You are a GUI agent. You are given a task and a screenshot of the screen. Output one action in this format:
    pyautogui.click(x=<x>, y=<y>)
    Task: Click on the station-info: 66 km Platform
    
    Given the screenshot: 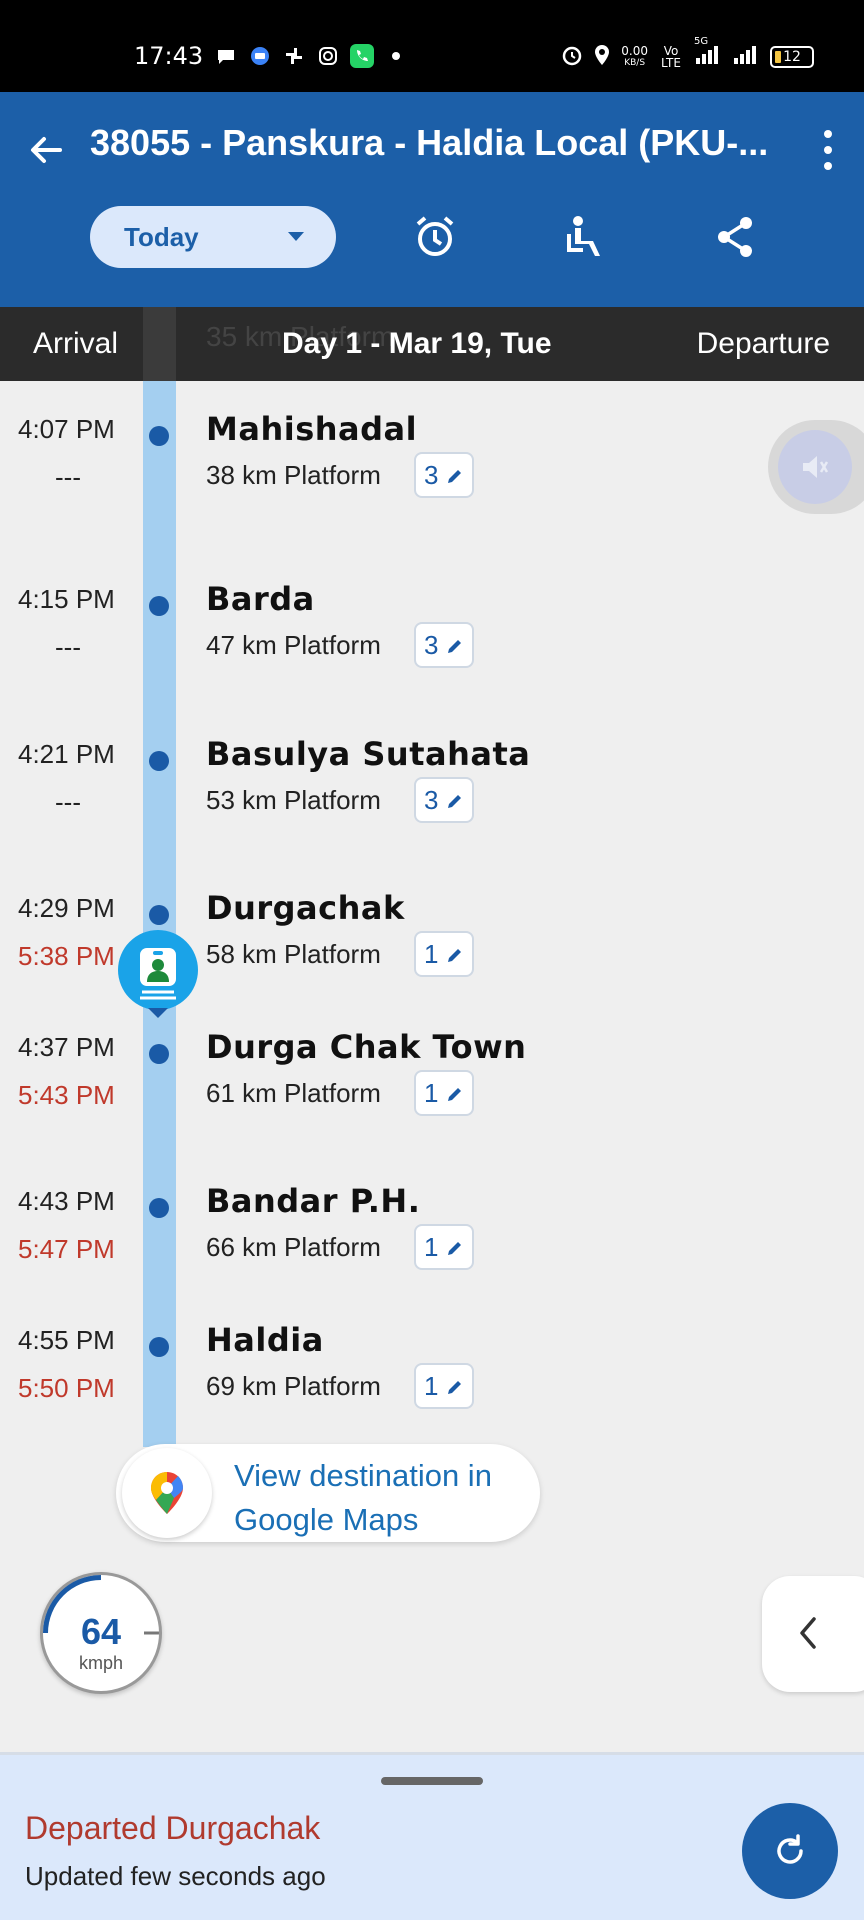 What is the action you would take?
    pyautogui.click(x=293, y=1247)
    